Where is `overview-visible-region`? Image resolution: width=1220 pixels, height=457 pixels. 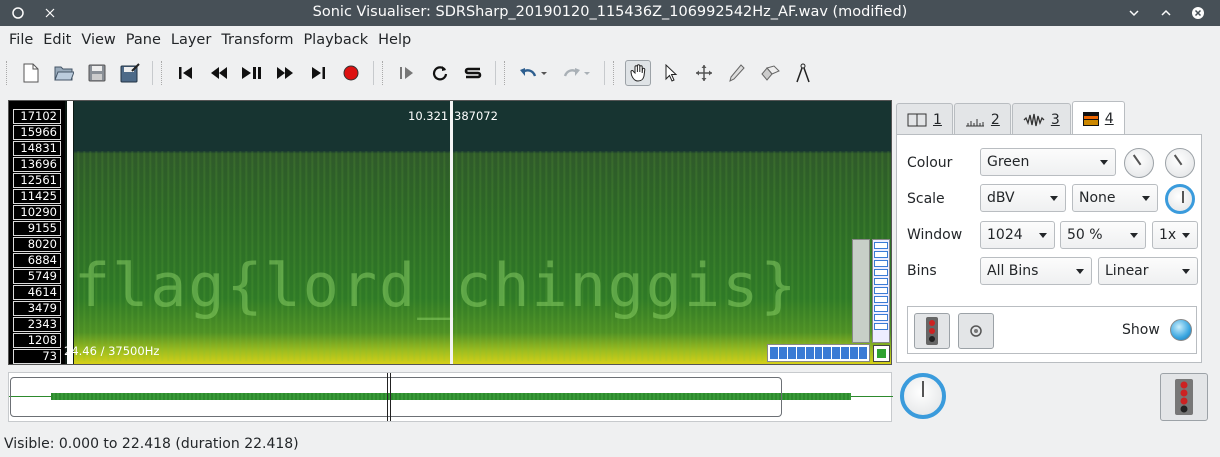 overview-visible-region is located at coordinates (396, 397).